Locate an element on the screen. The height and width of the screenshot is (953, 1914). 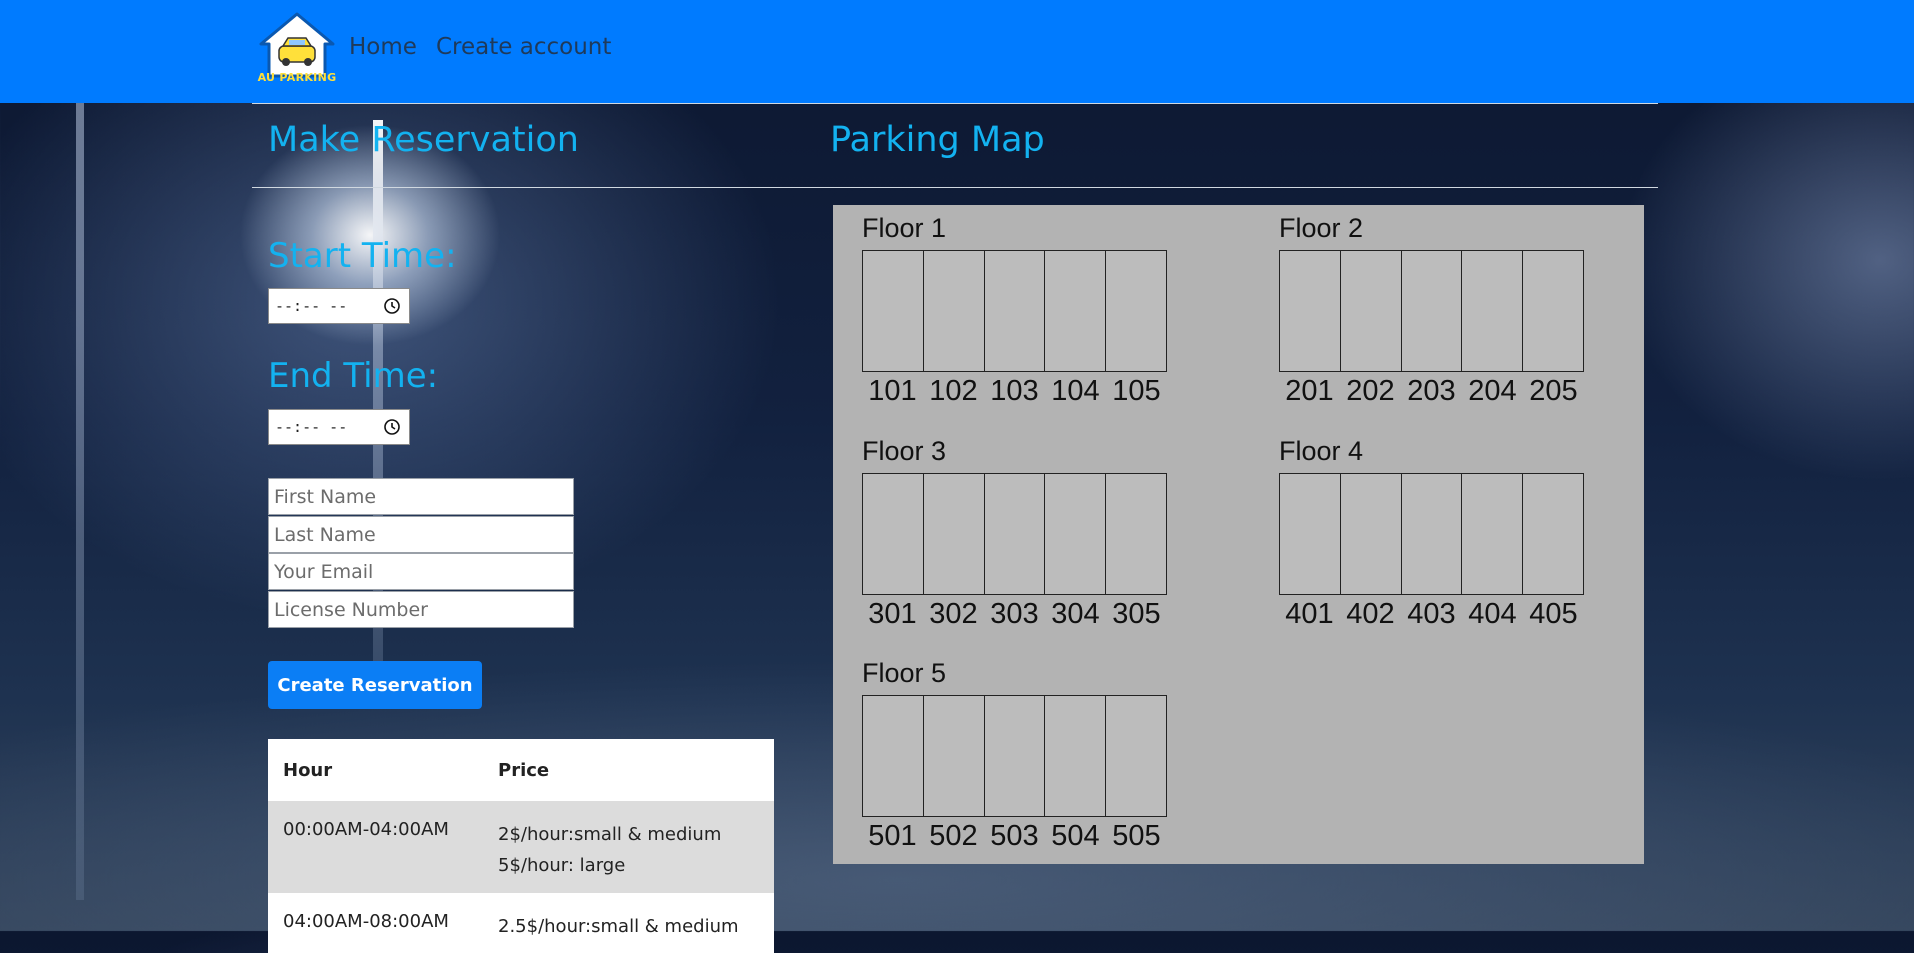
spot-number: 104 is located at coordinates (1075, 391).